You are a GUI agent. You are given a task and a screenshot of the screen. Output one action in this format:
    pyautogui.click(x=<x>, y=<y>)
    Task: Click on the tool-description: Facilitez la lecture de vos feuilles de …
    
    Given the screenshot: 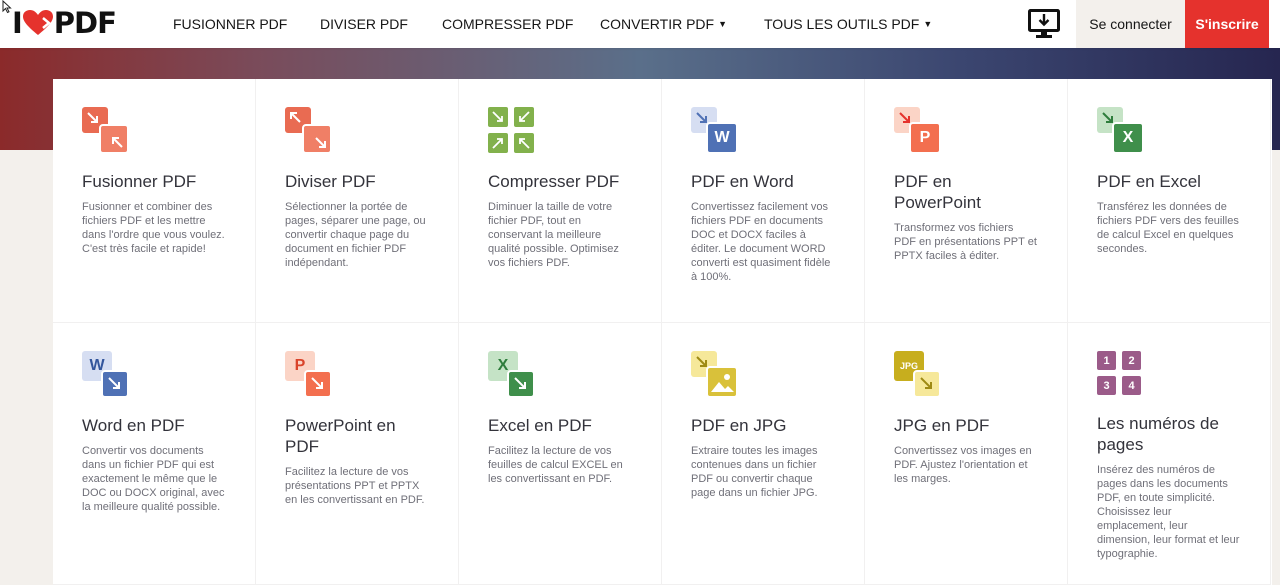 What is the action you would take?
    pyautogui.click(x=555, y=465)
    